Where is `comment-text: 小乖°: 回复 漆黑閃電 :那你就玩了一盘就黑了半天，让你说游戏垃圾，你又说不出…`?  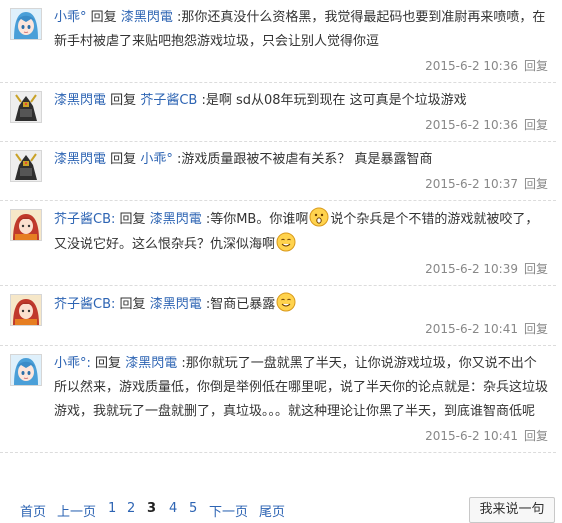
comment-text: 小乖°: 回复 漆黑閃電 :那你就玩了一盘就黑了半天，让你说游戏垃圾，你又说不出… is located at coordinates (301, 388).